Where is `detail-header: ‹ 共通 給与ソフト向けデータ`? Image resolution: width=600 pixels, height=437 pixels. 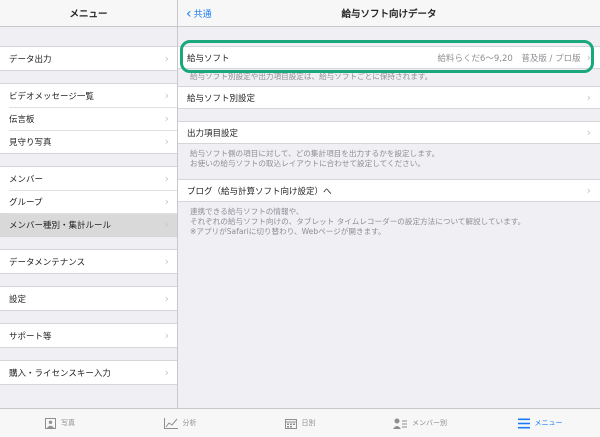 detail-header: ‹ 共通 給与ソフト向けデータ is located at coordinates (389, 13).